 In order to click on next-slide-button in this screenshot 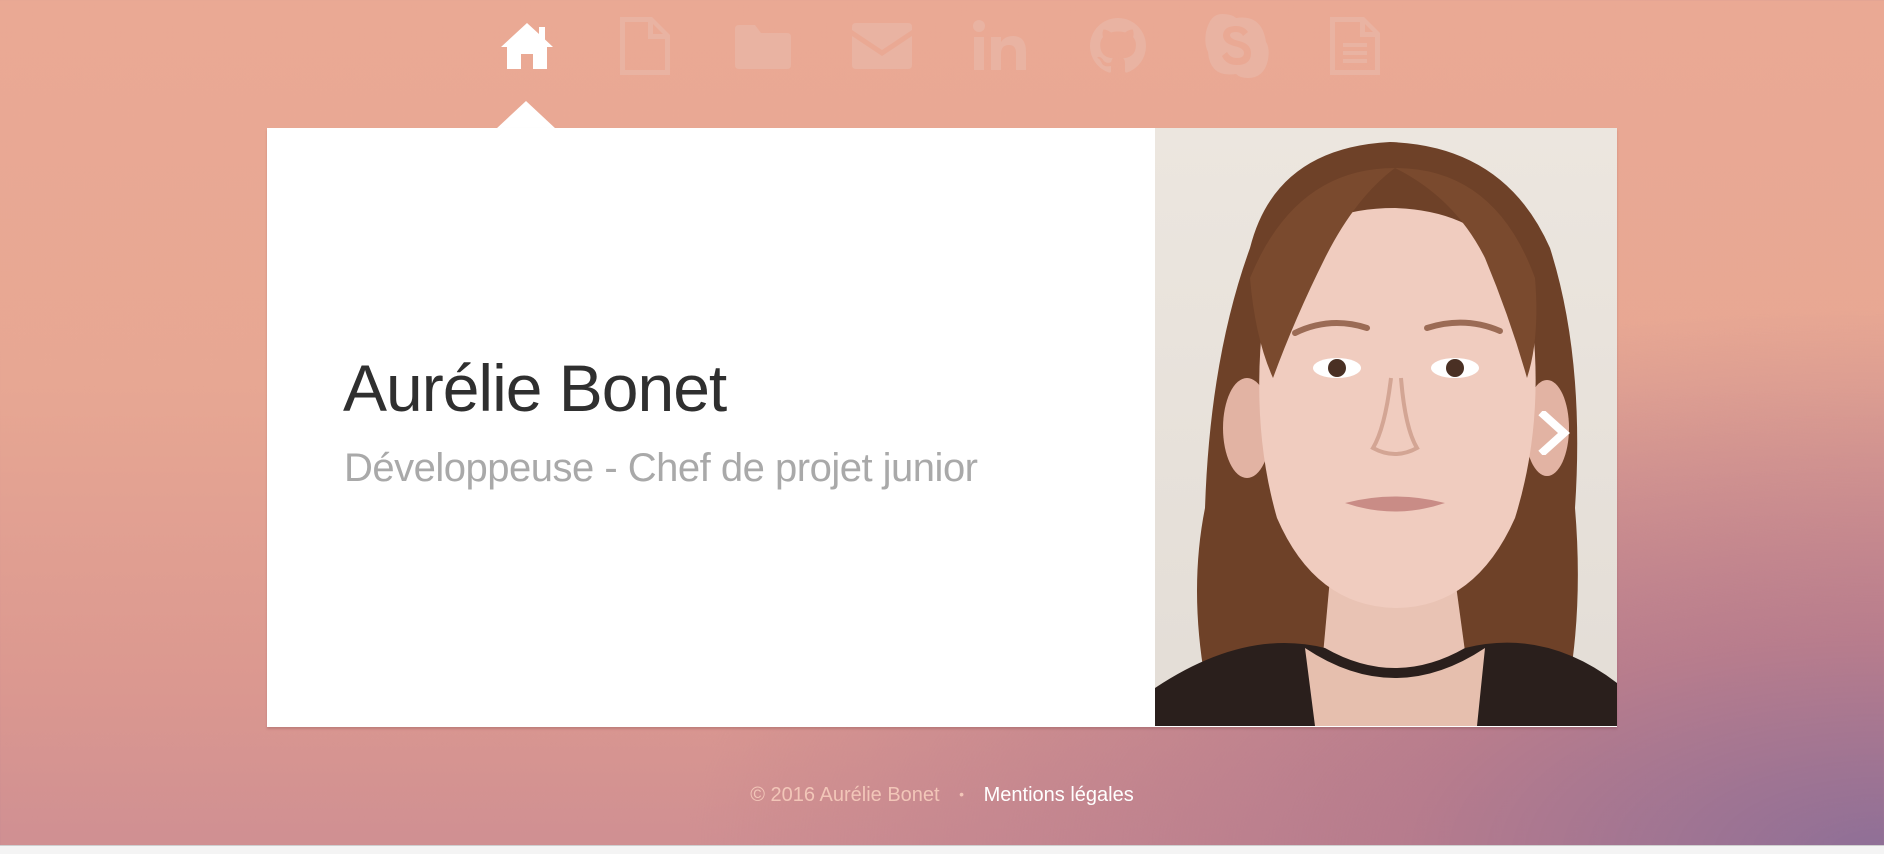, I will do `click(1554, 433)`.